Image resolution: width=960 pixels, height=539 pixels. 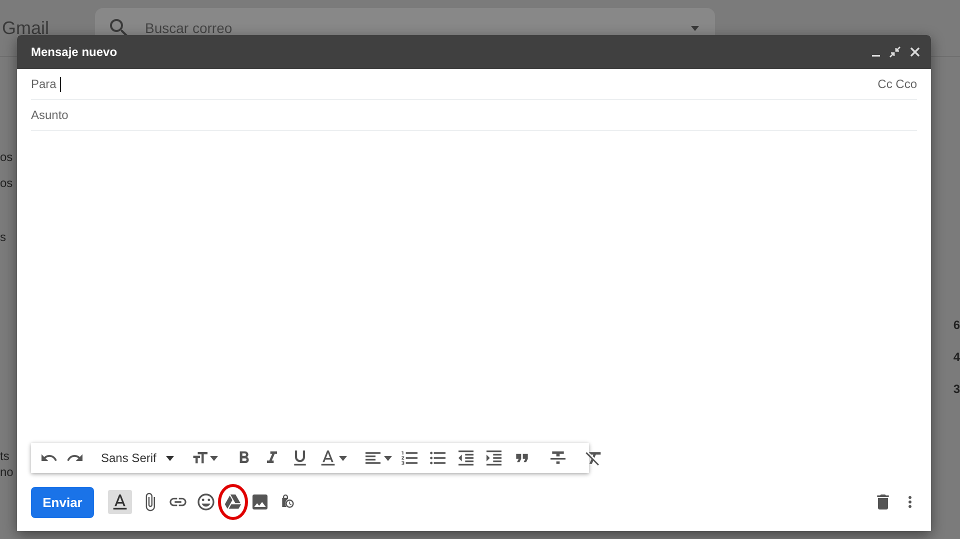 I want to click on list-text-fragment: ts, so click(x=5, y=456).